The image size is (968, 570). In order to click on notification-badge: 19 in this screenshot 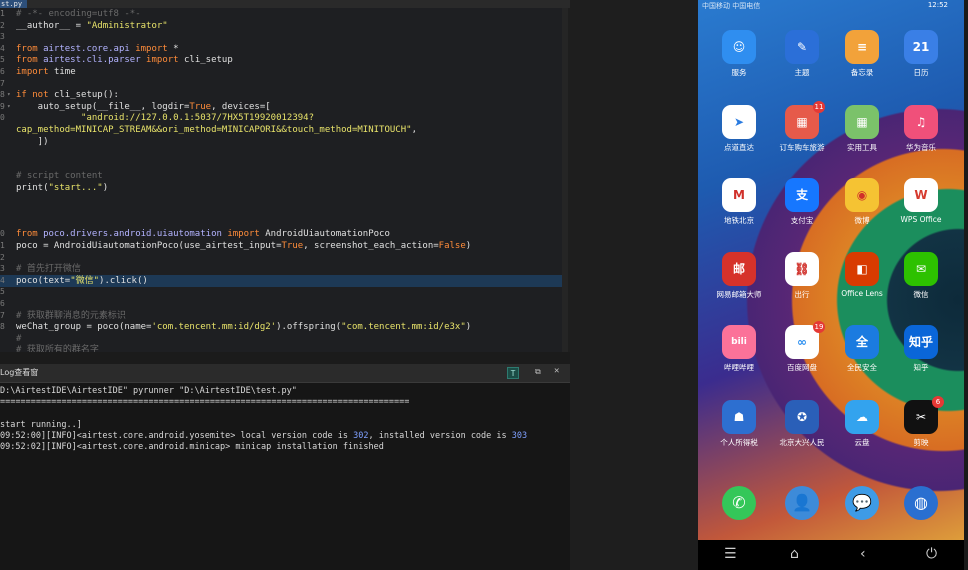, I will do `click(819, 327)`.